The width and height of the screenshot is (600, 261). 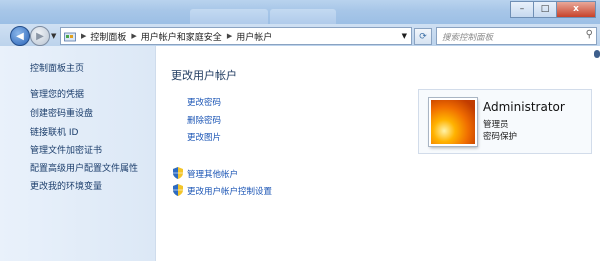 I want to click on arrow-left-icon: ◀, so click(x=20, y=36).